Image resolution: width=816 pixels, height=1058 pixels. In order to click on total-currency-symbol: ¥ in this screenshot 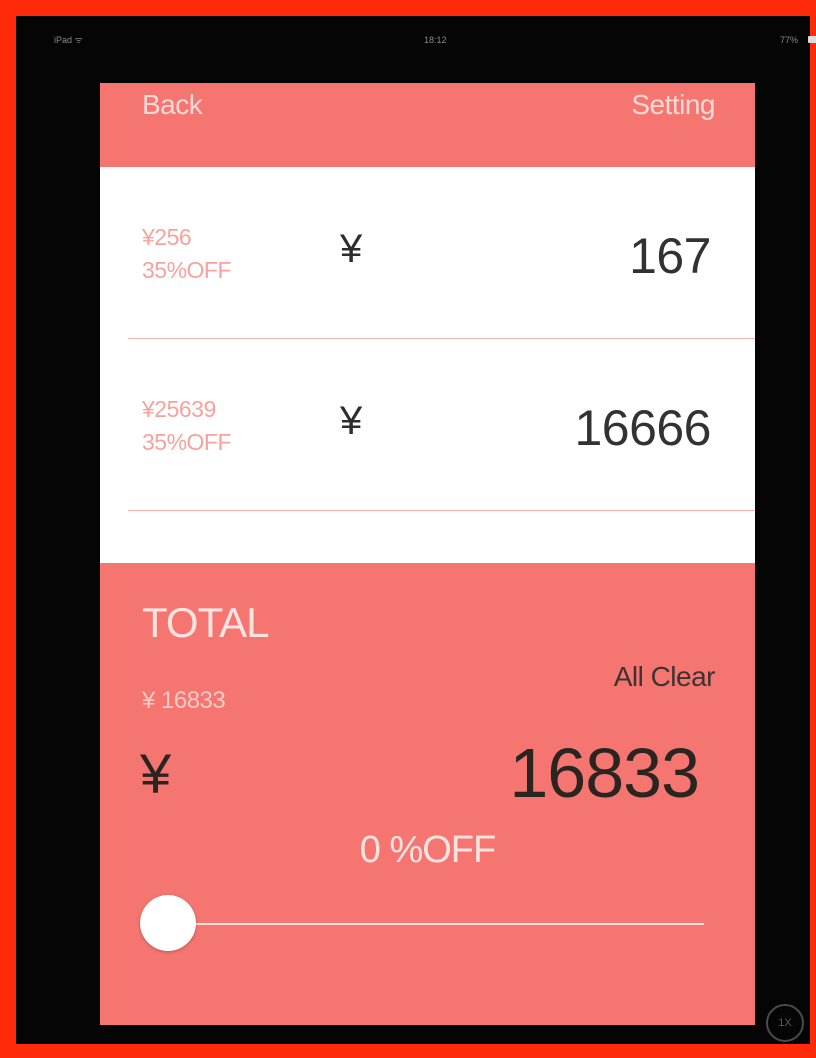, I will do `click(156, 773)`.